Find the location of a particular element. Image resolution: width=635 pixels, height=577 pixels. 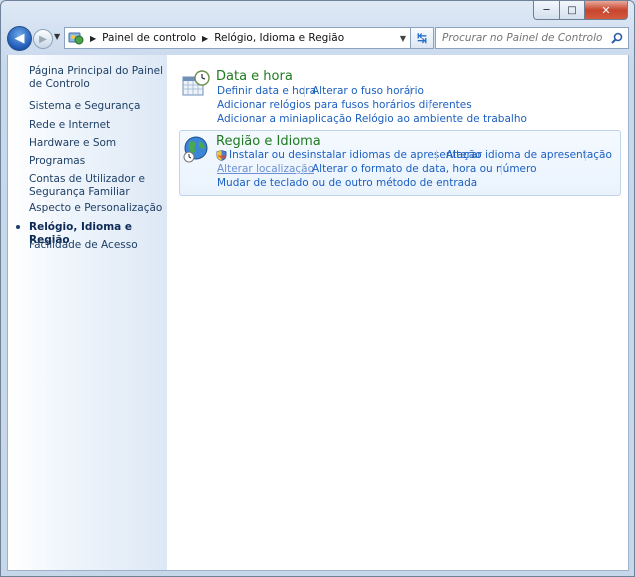

category-title-region-language: Região e Idioma is located at coordinates (268, 141).